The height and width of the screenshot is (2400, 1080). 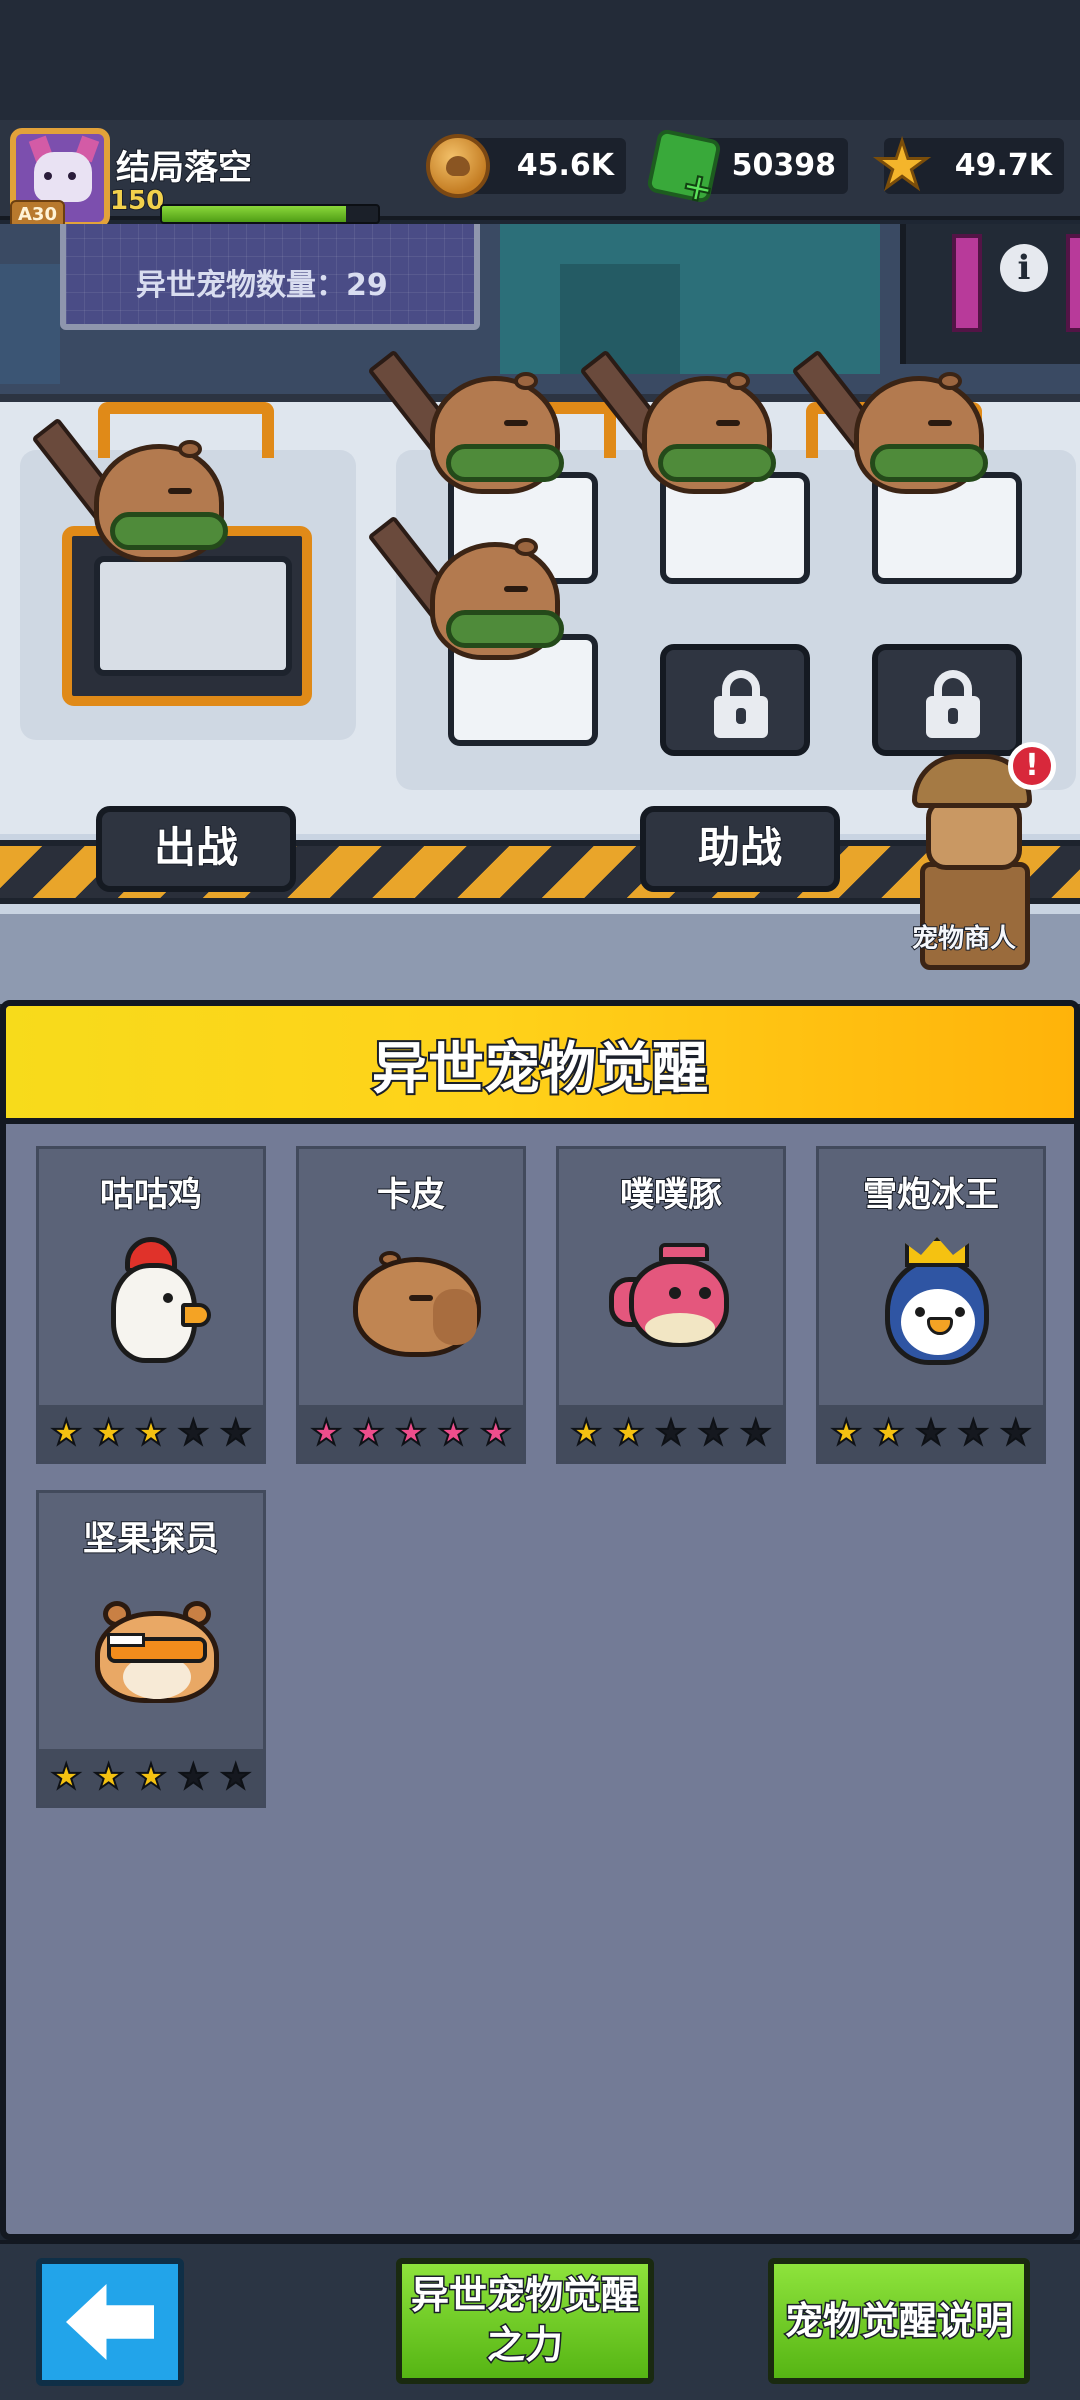 I want to click on panel-header: 异世宠物觉醒, so click(x=540, y=1065).